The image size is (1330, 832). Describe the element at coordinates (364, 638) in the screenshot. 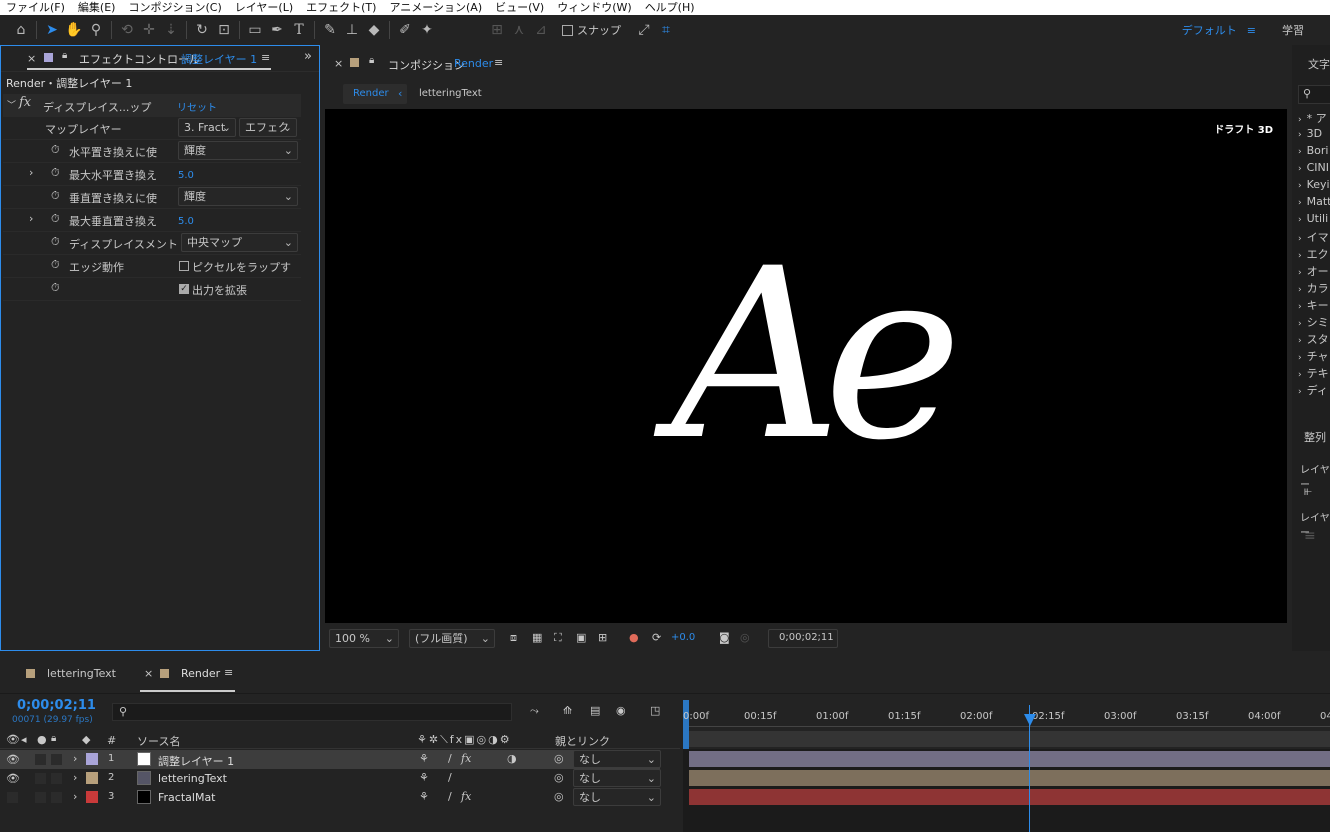

I see `zoom-dropdown: 100 % ⌄` at that location.